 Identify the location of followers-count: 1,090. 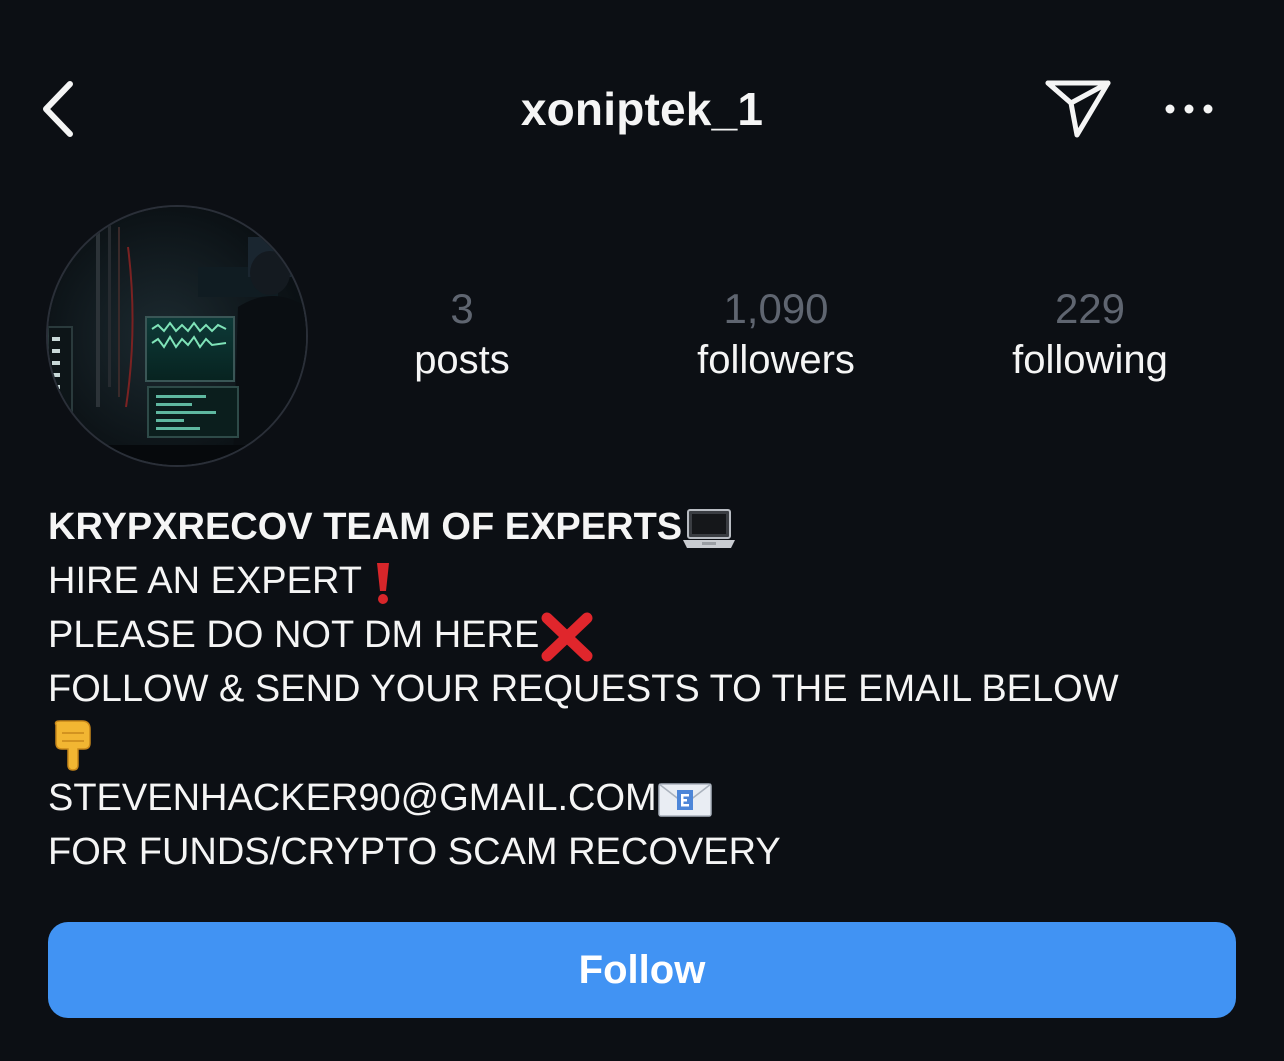
(776, 308).